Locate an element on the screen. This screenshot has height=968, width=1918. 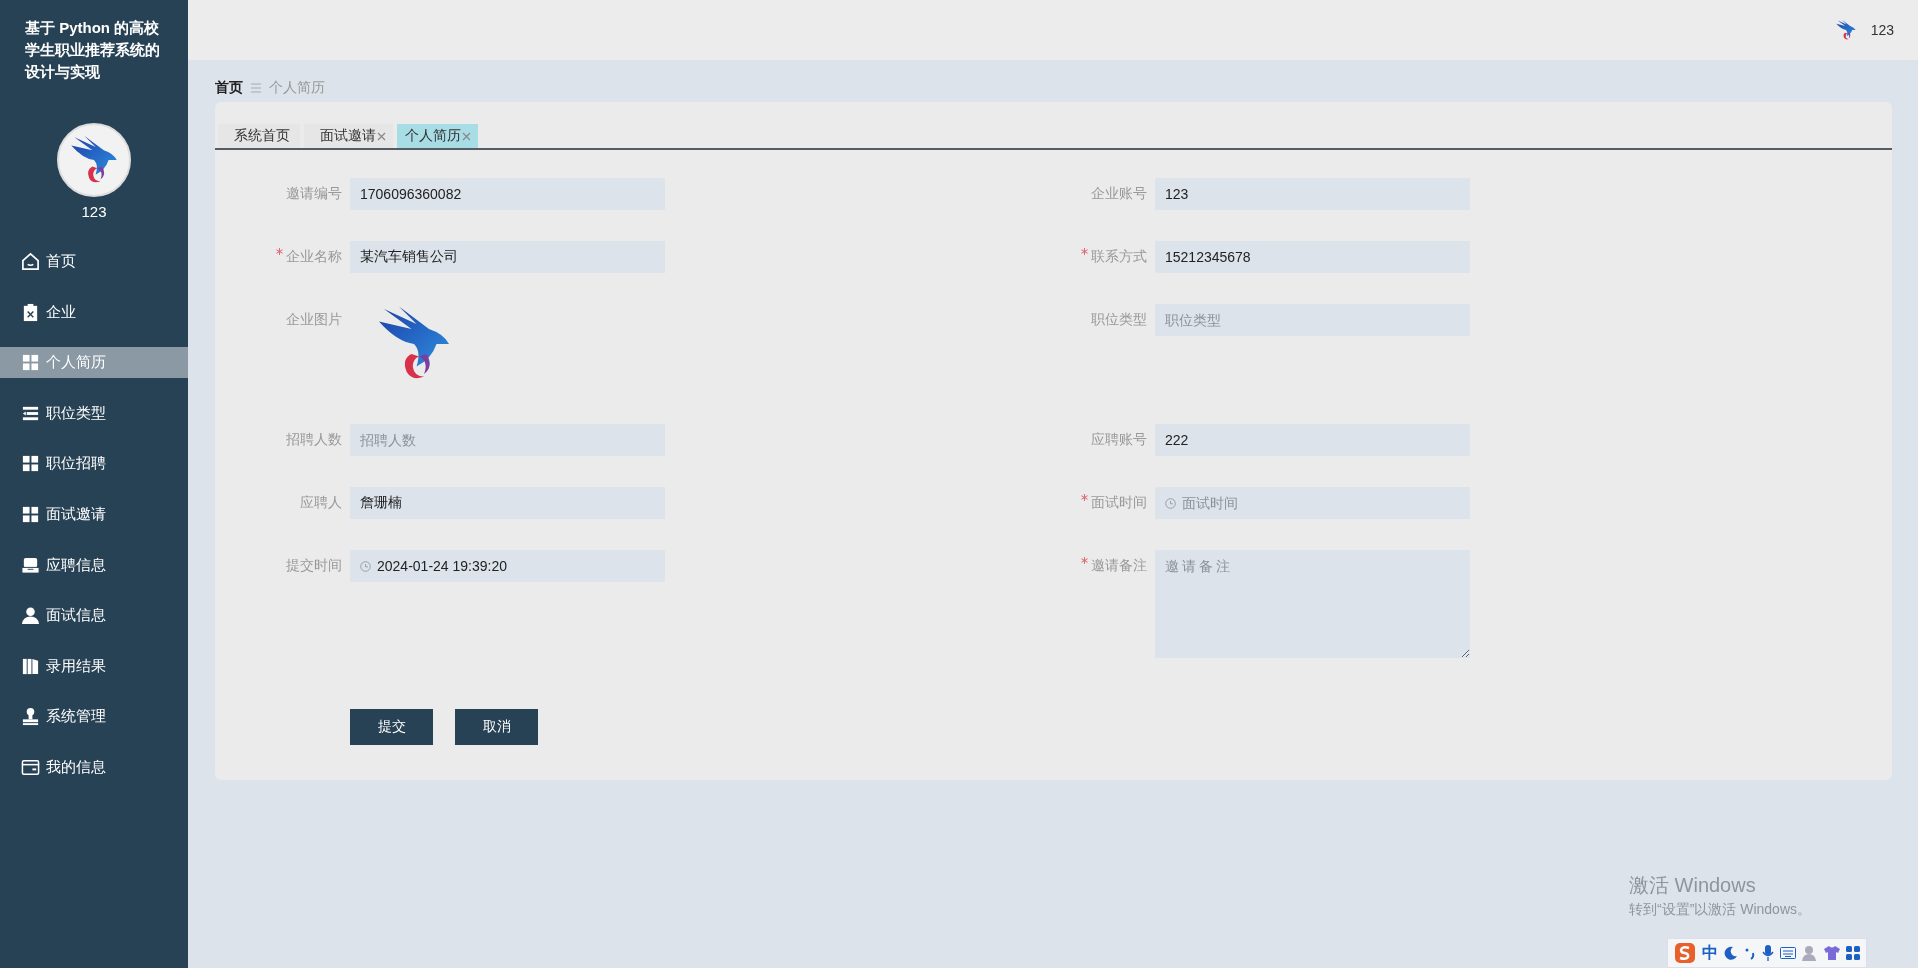
tab: 个人简历 is located at coordinates (437, 136).